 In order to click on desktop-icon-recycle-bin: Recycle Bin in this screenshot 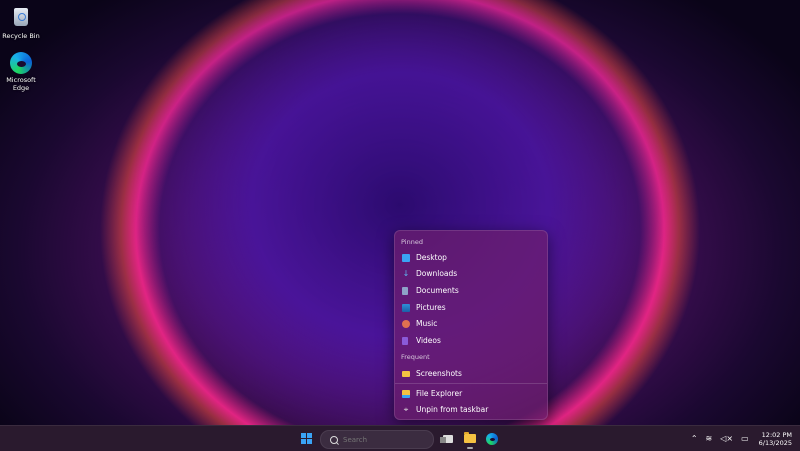, I will do `click(21, 23)`.